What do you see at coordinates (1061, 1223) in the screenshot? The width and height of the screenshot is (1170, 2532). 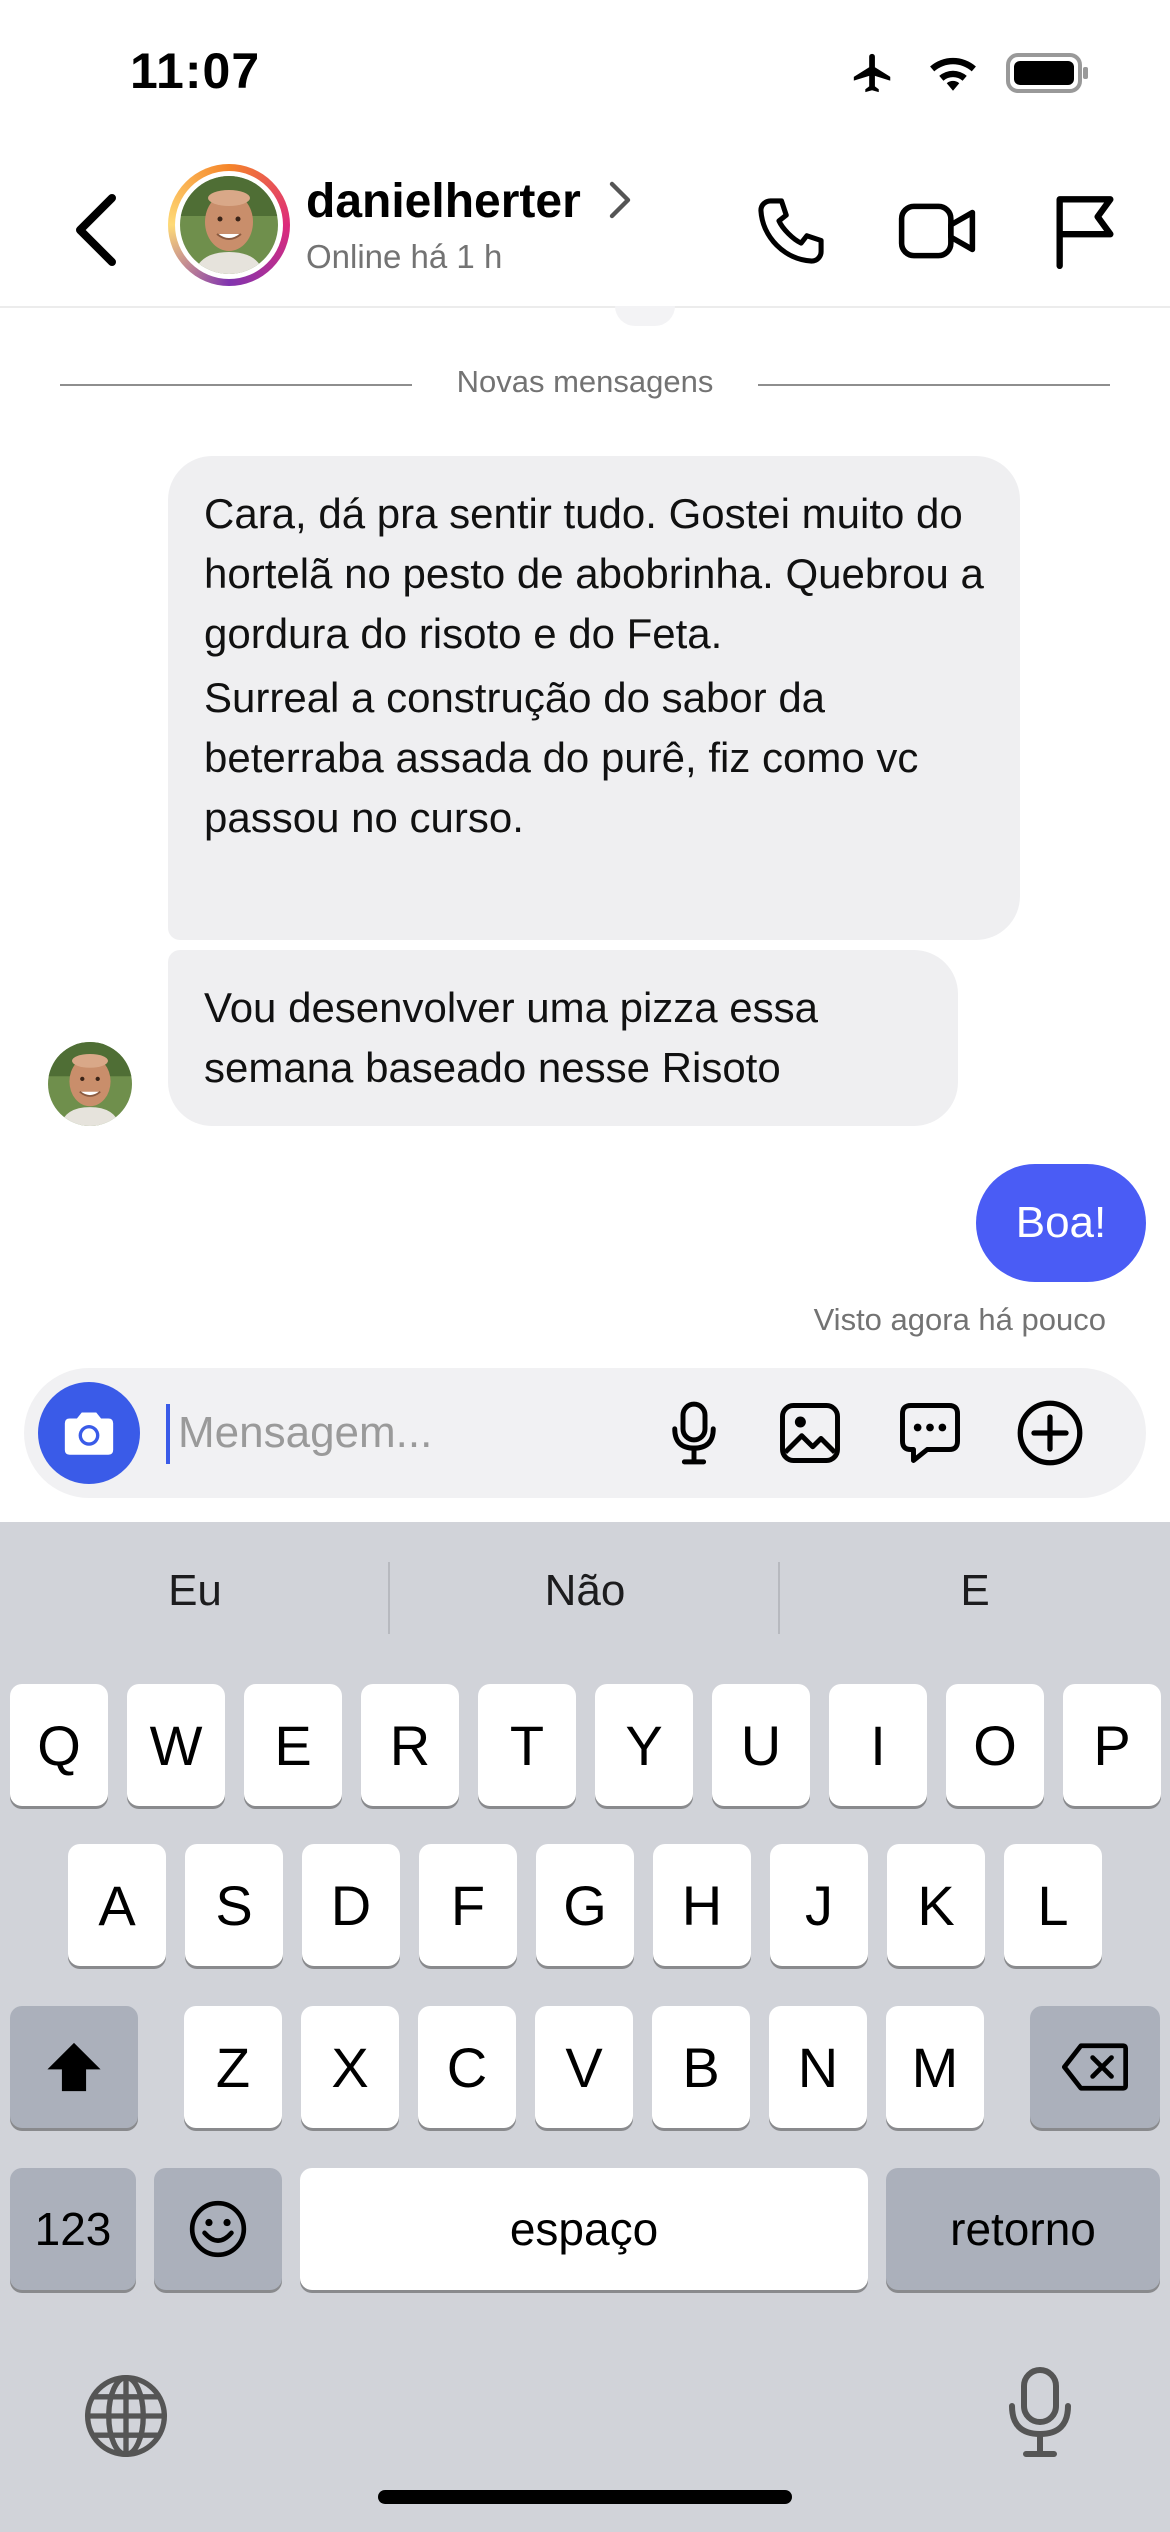 I see `message-bubble-sent: Boa!` at bounding box center [1061, 1223].